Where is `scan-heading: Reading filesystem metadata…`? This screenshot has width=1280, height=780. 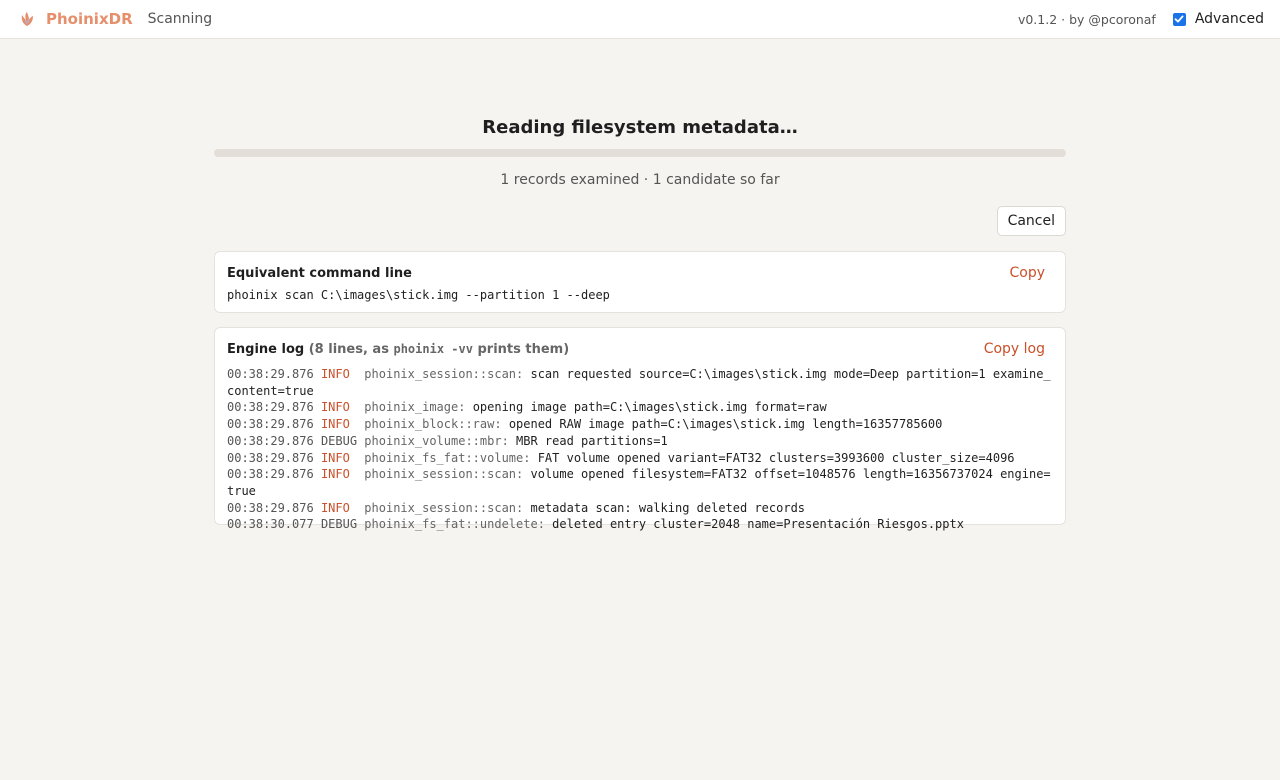 scan-heading: Reading filesystem metadata… is located at coordinates (640, 127).